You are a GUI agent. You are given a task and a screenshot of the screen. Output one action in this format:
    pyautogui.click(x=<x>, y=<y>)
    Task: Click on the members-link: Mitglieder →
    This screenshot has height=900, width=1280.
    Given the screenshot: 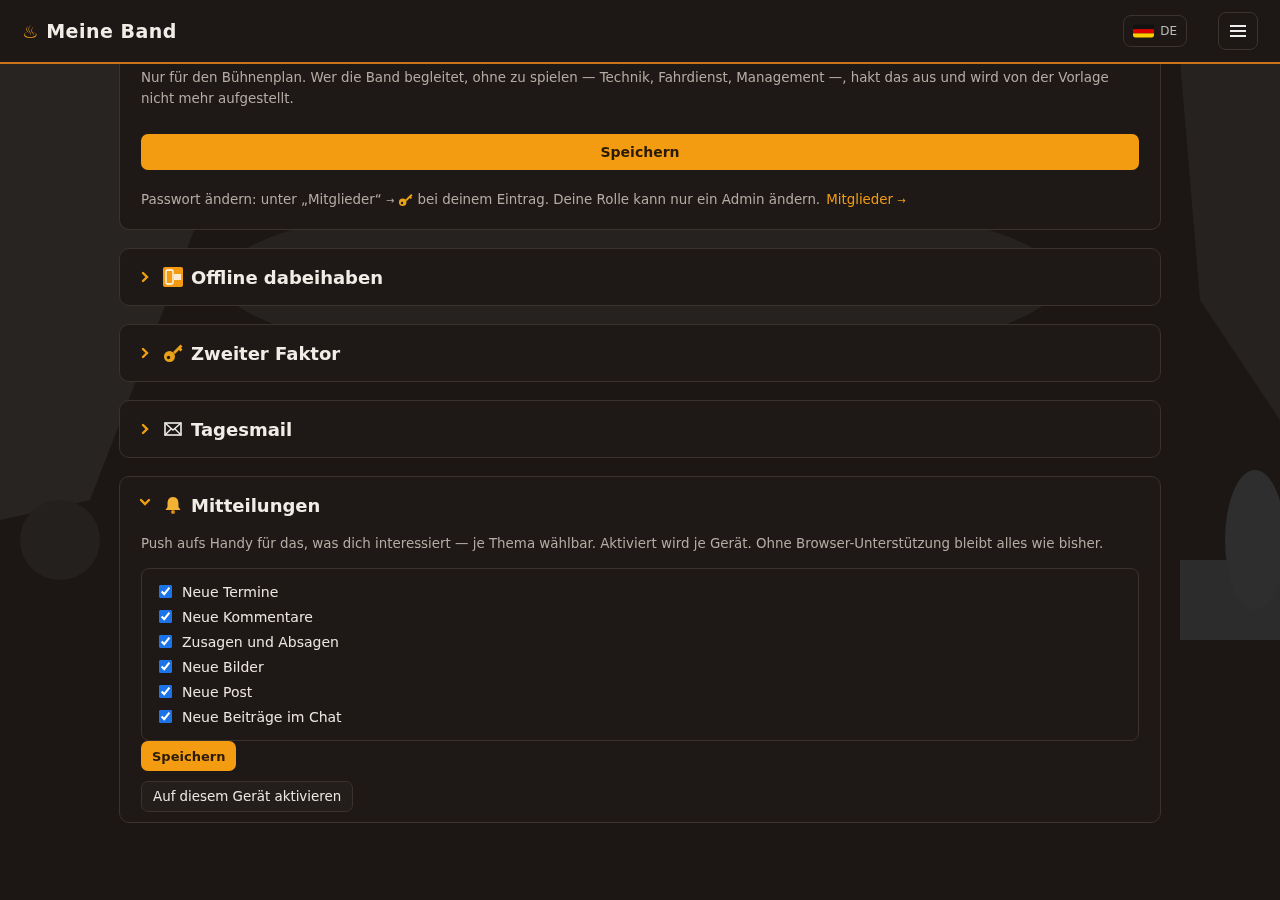 What is the action you would take?
    pyautogui.click(x=866, y=199)
    